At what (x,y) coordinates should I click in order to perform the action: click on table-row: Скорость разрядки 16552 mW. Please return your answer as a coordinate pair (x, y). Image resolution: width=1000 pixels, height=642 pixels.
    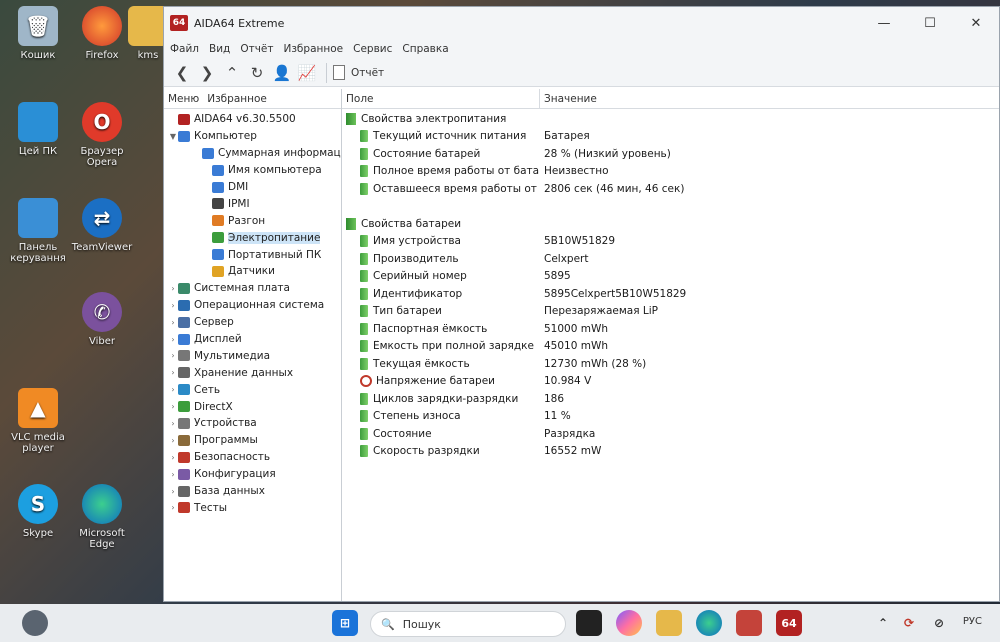
    Looking at the image, I should click on (670, 452).